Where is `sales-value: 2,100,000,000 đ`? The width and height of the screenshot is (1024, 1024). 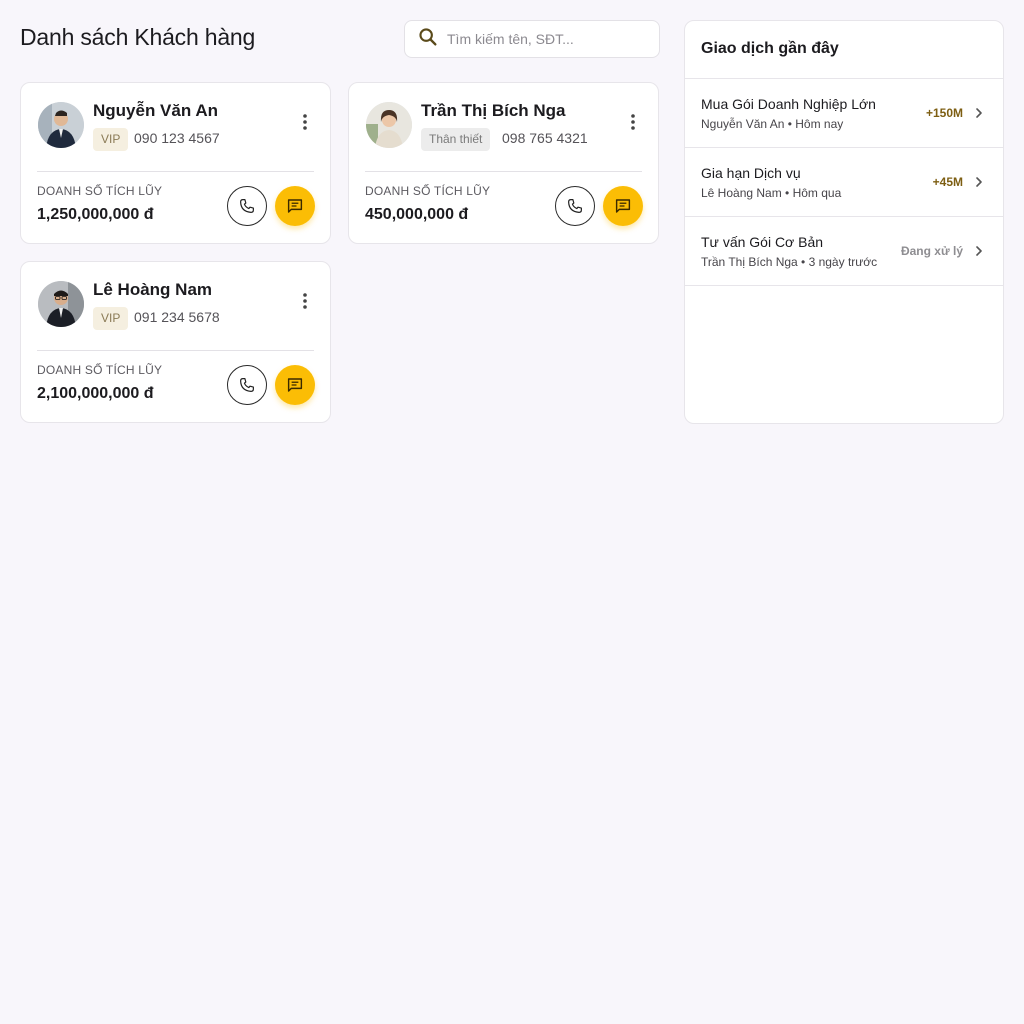
sales-value: 2,100,000,000 đ is located at coordinates (95, 393).